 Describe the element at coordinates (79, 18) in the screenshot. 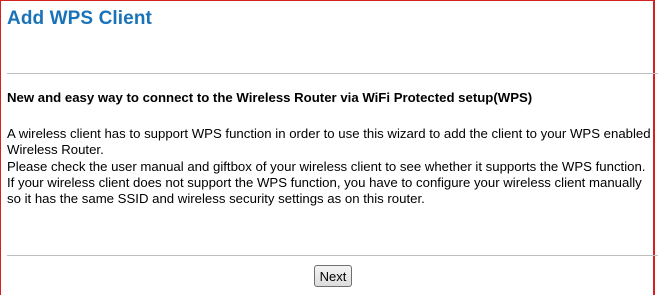

I see `page-title: Add WPS Client` at that location.